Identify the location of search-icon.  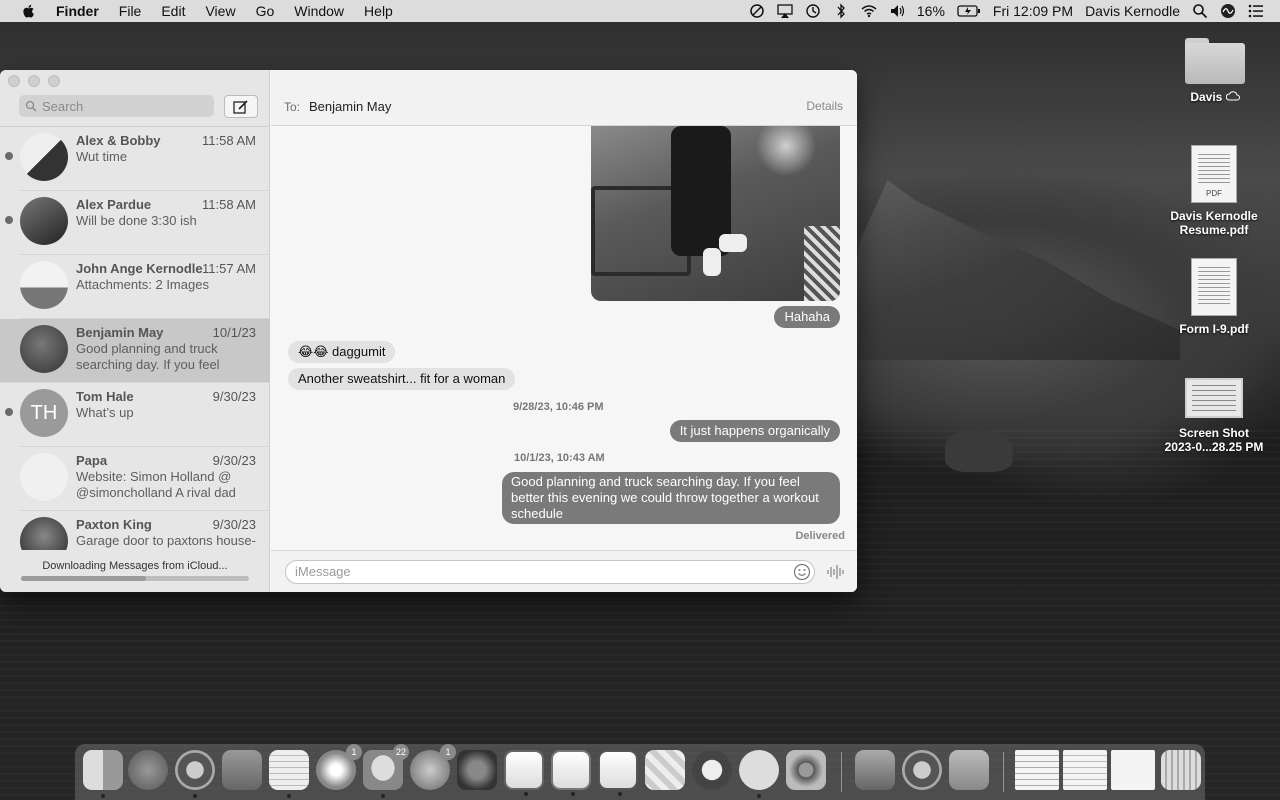
(31, 106).